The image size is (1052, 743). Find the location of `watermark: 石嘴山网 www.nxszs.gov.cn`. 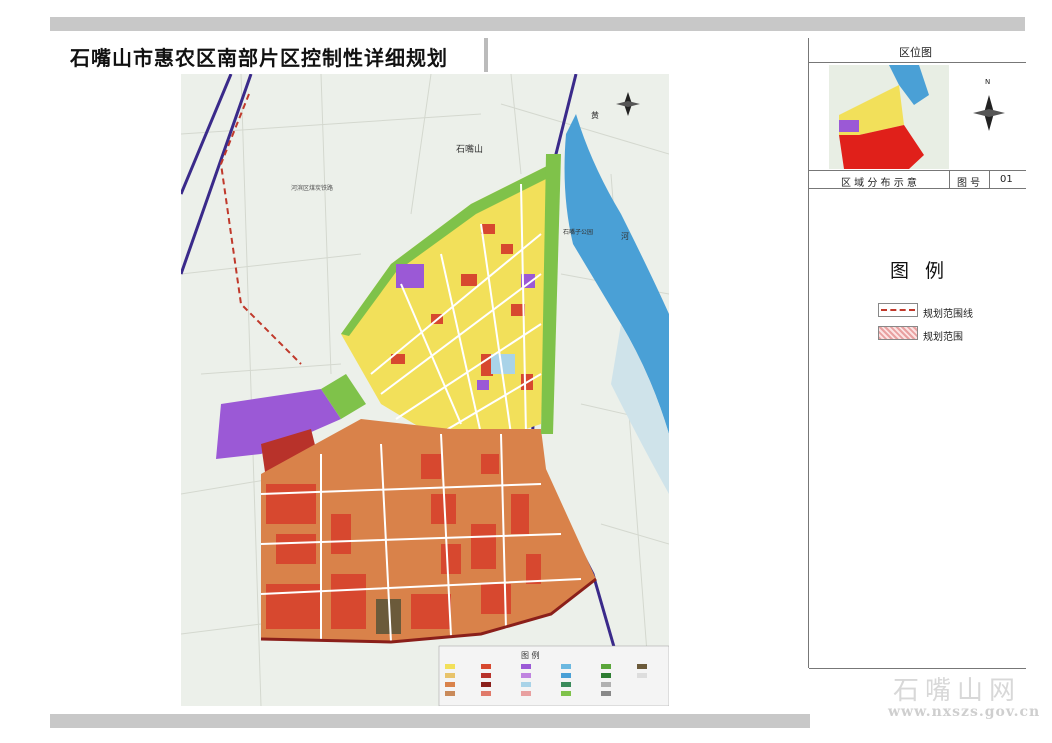

watermark: 石嘴山网 www.nxszs.gov.cn is located at coordinates (930, 695).